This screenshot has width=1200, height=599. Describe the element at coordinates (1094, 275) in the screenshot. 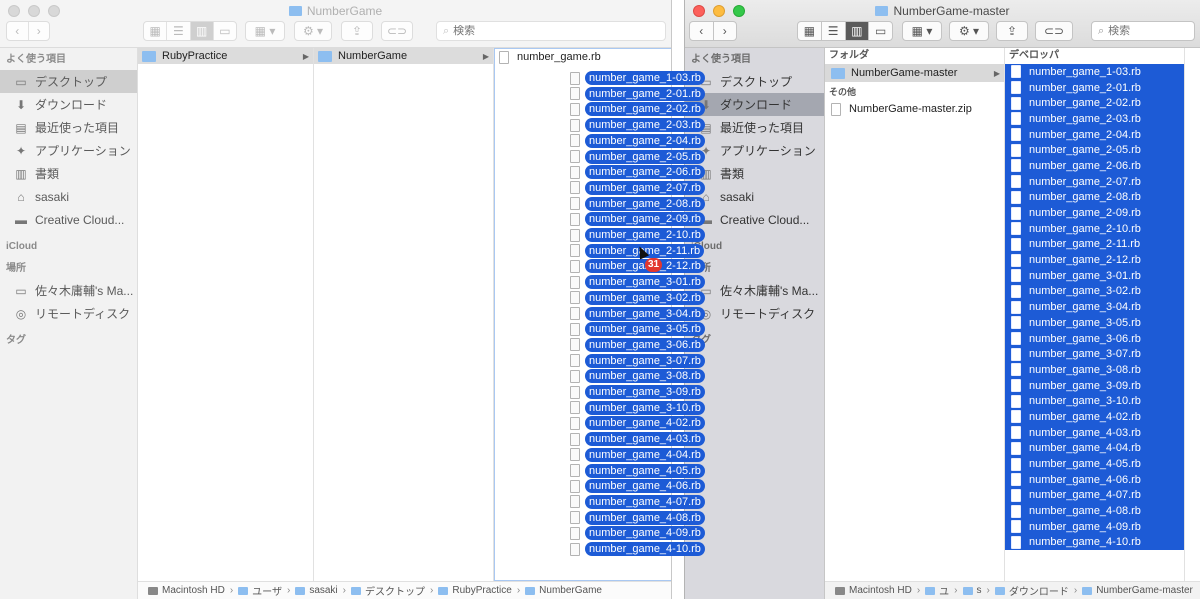

I see `list-item: number_game_3-01.rb` at that location.